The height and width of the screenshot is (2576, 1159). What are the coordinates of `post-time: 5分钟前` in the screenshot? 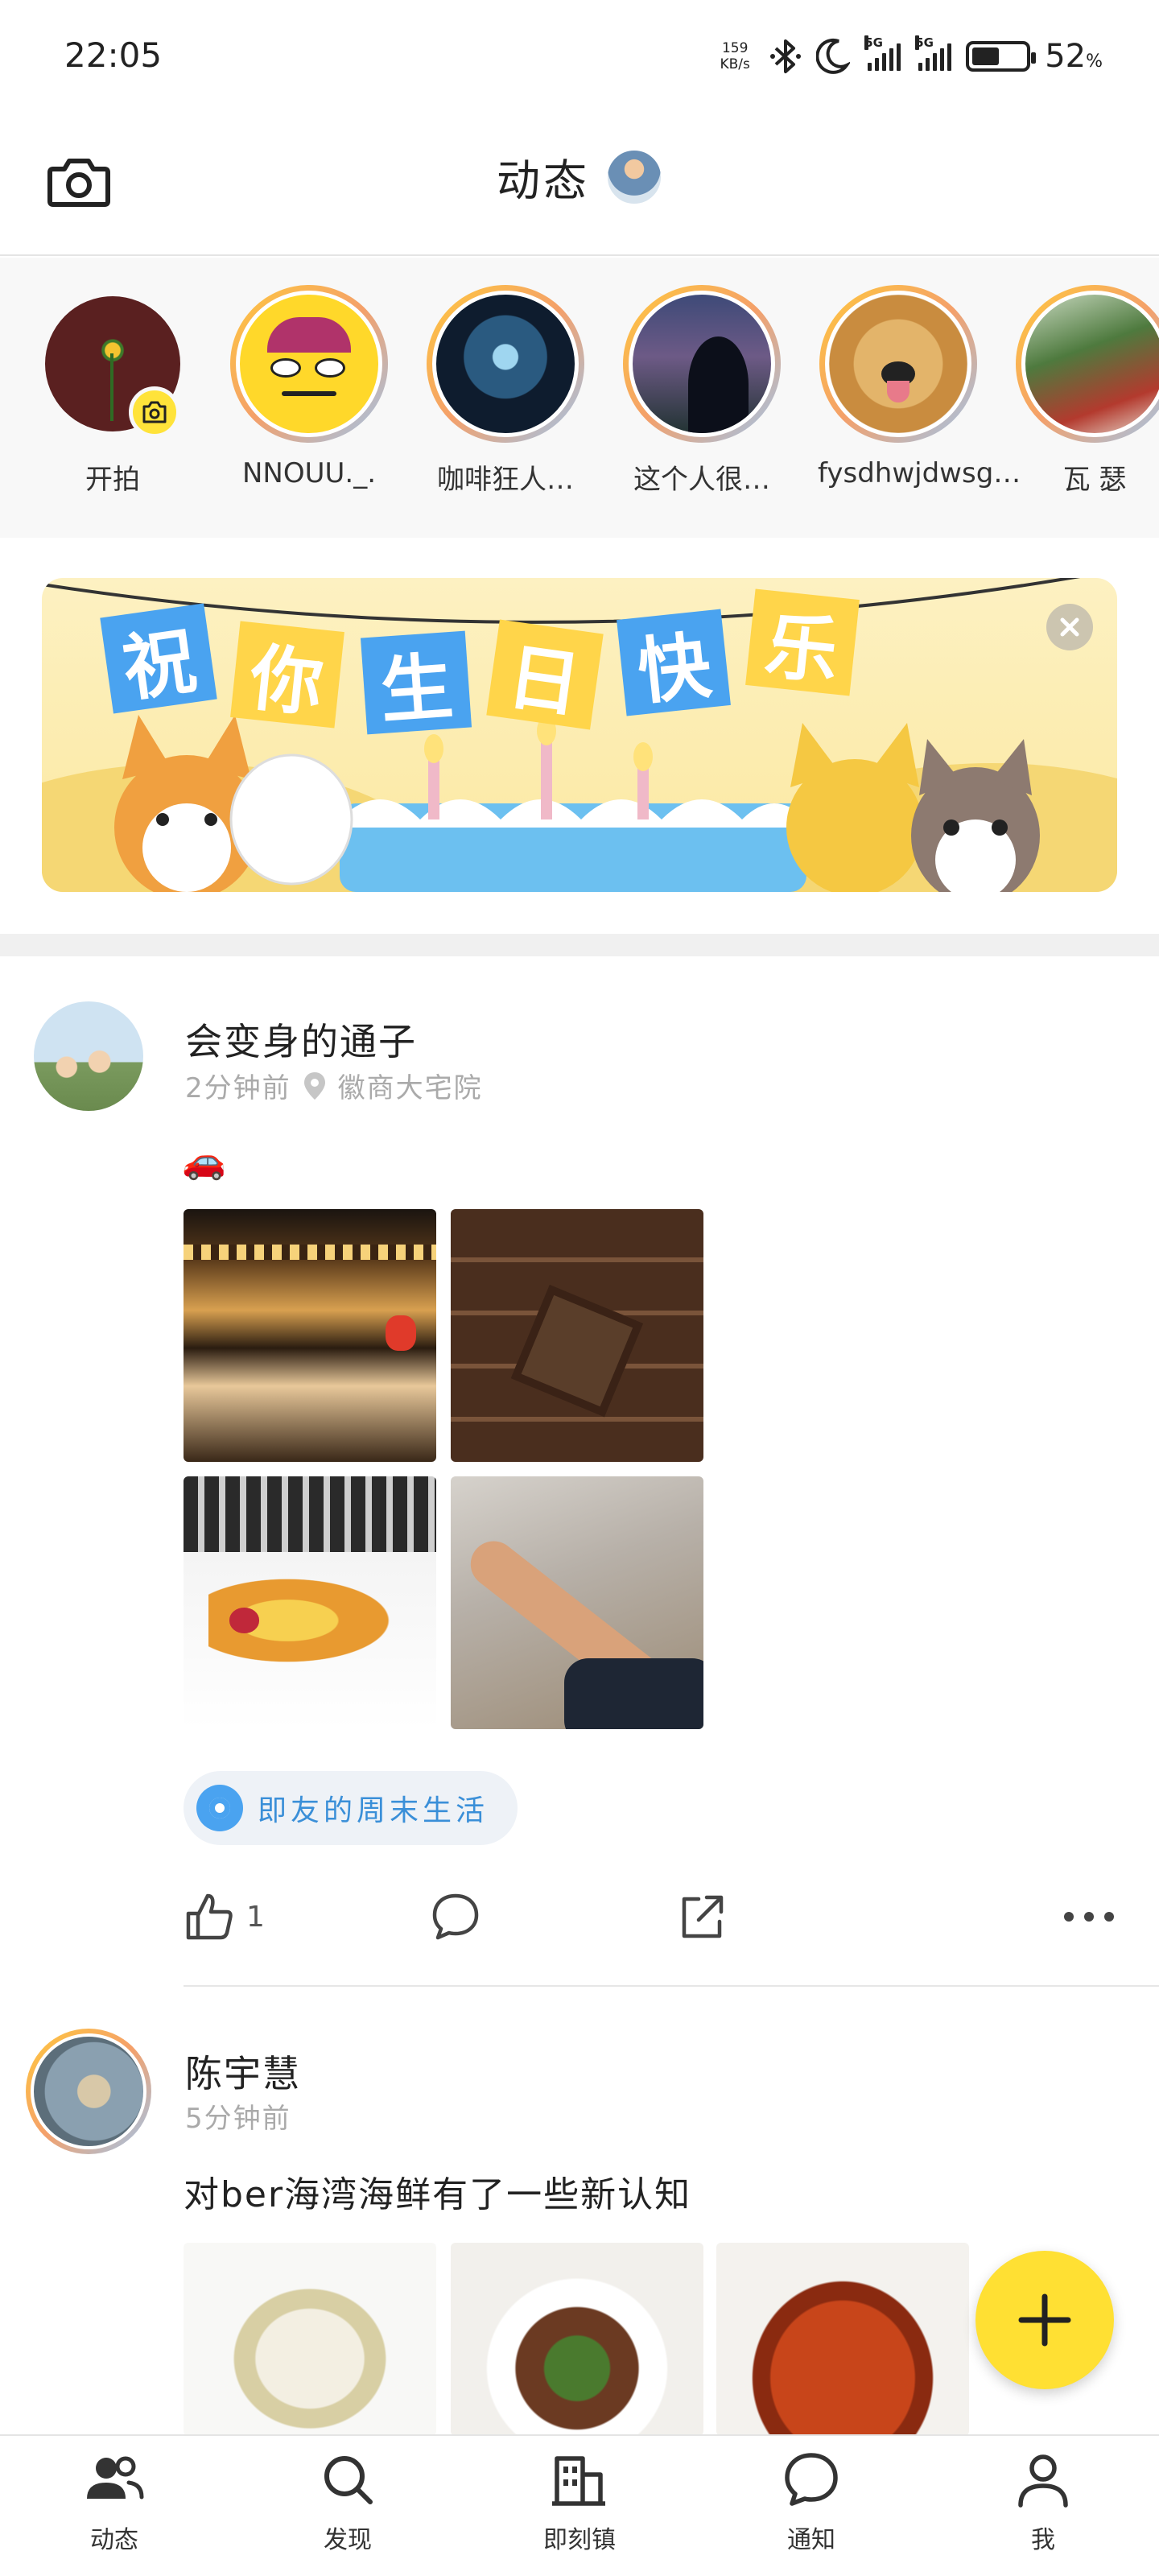 It's located at (238, 2119).